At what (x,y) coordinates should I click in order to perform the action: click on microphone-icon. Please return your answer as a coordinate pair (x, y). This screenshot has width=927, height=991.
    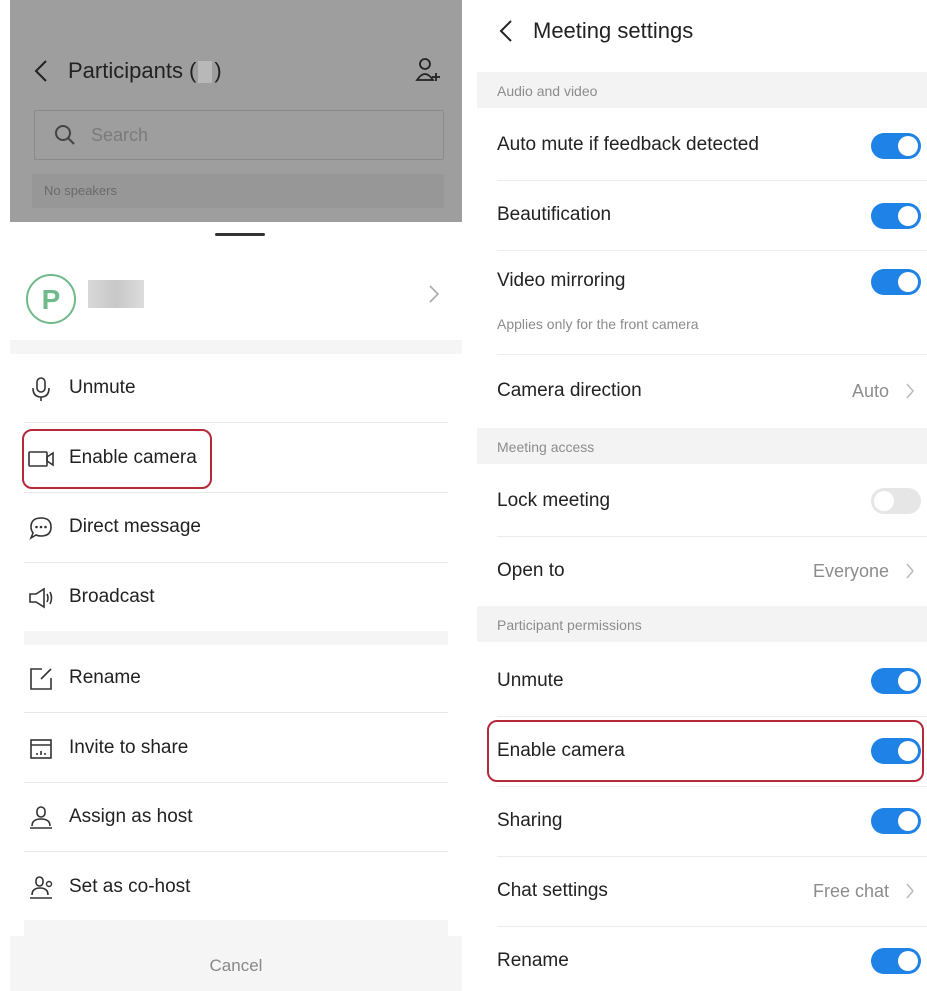
    Looking at the image, I should click on (41, 389).